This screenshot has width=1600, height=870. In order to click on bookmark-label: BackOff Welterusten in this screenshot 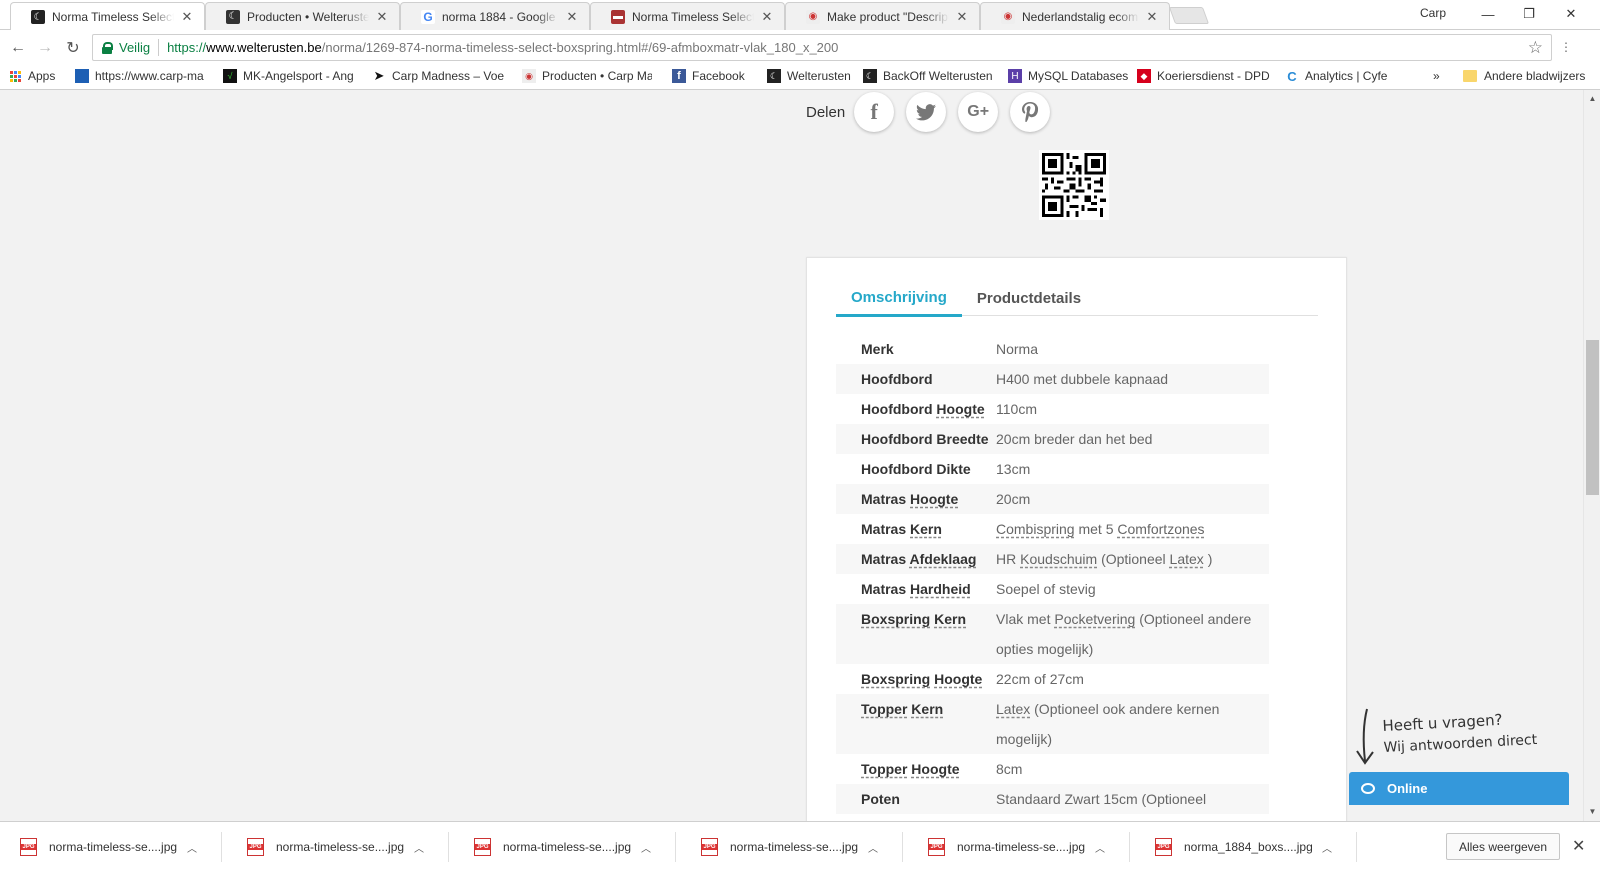, I will do `click(938, 76)`.